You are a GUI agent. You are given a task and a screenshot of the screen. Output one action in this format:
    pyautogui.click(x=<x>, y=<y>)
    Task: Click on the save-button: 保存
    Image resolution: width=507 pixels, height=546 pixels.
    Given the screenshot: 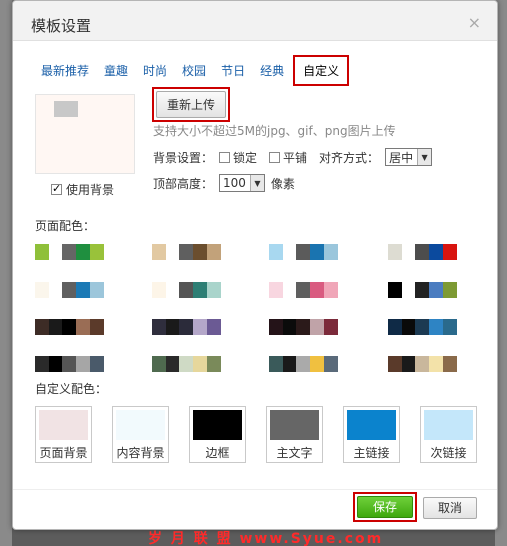 What is the action you would take?
    pyautogui.click(x=385, y=507)
    